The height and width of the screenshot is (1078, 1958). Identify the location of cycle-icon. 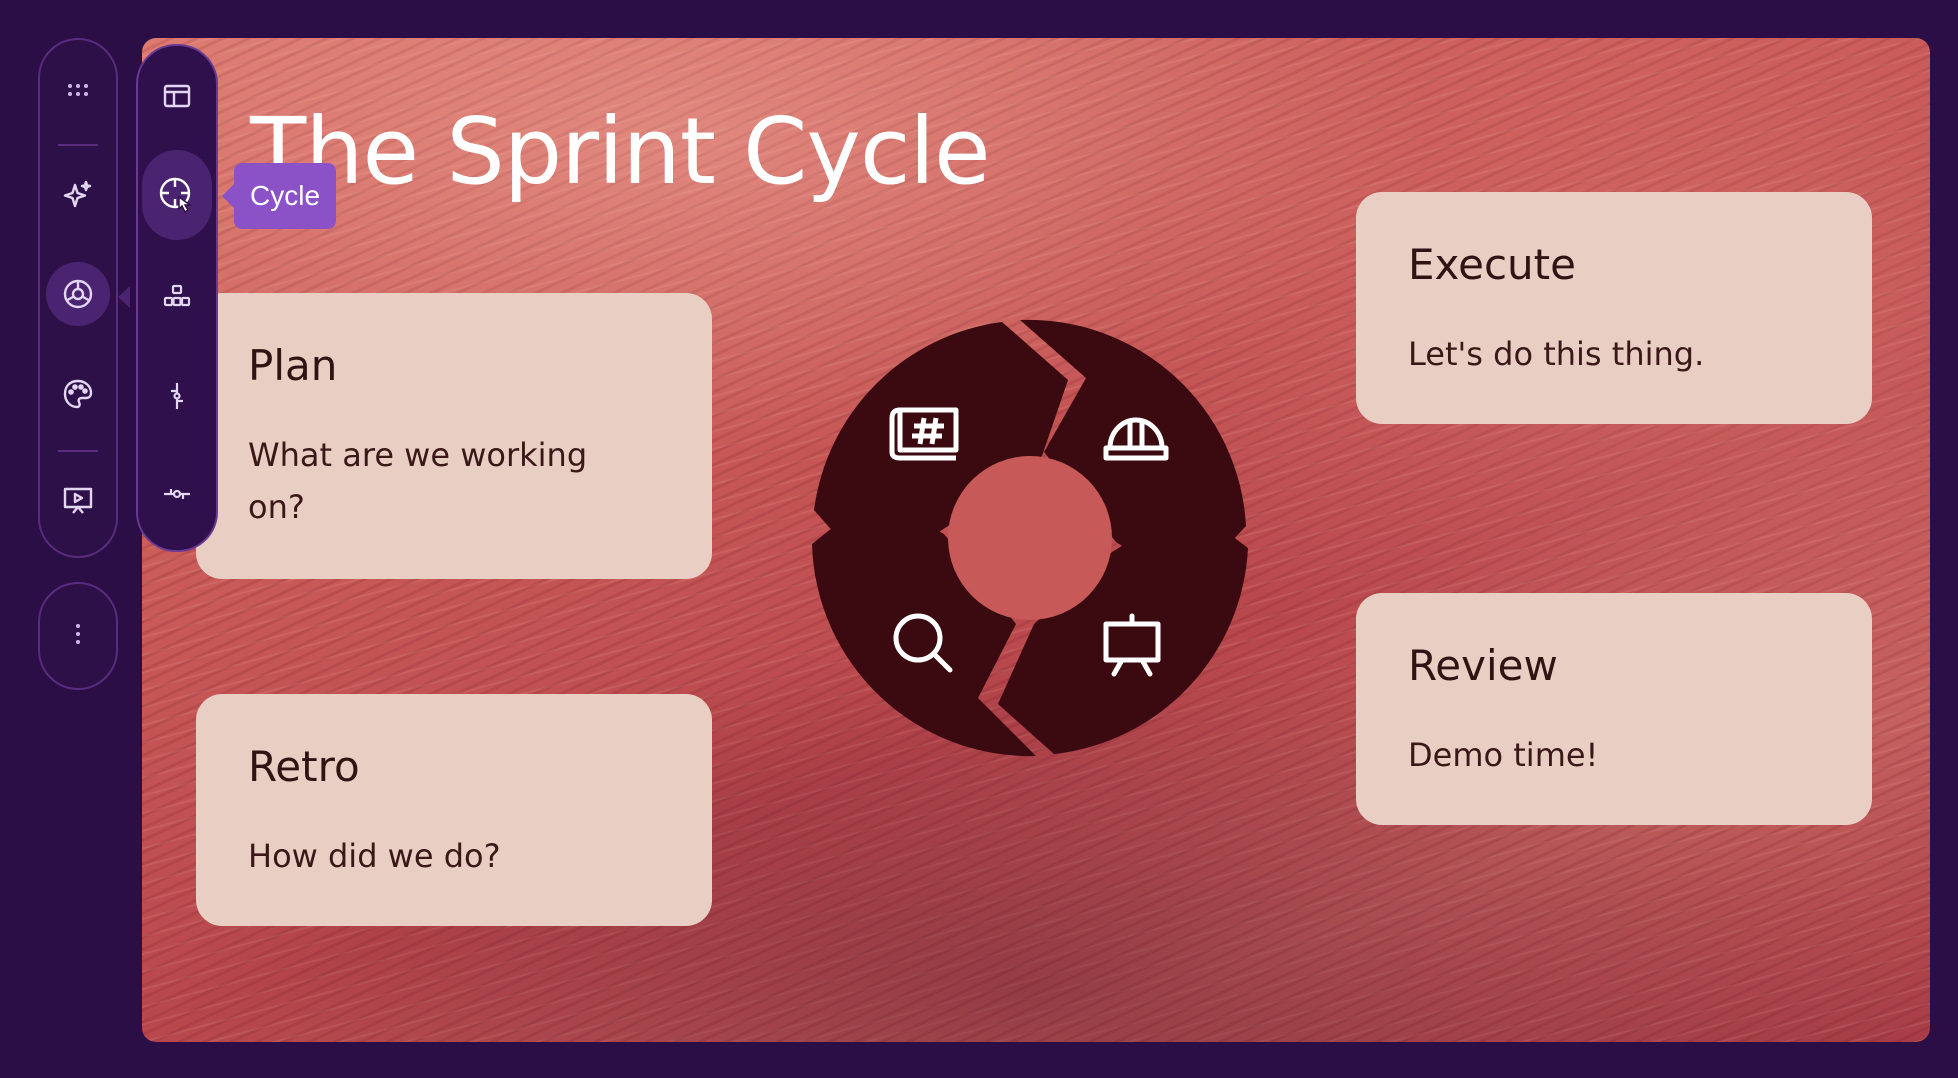
(176, 195).